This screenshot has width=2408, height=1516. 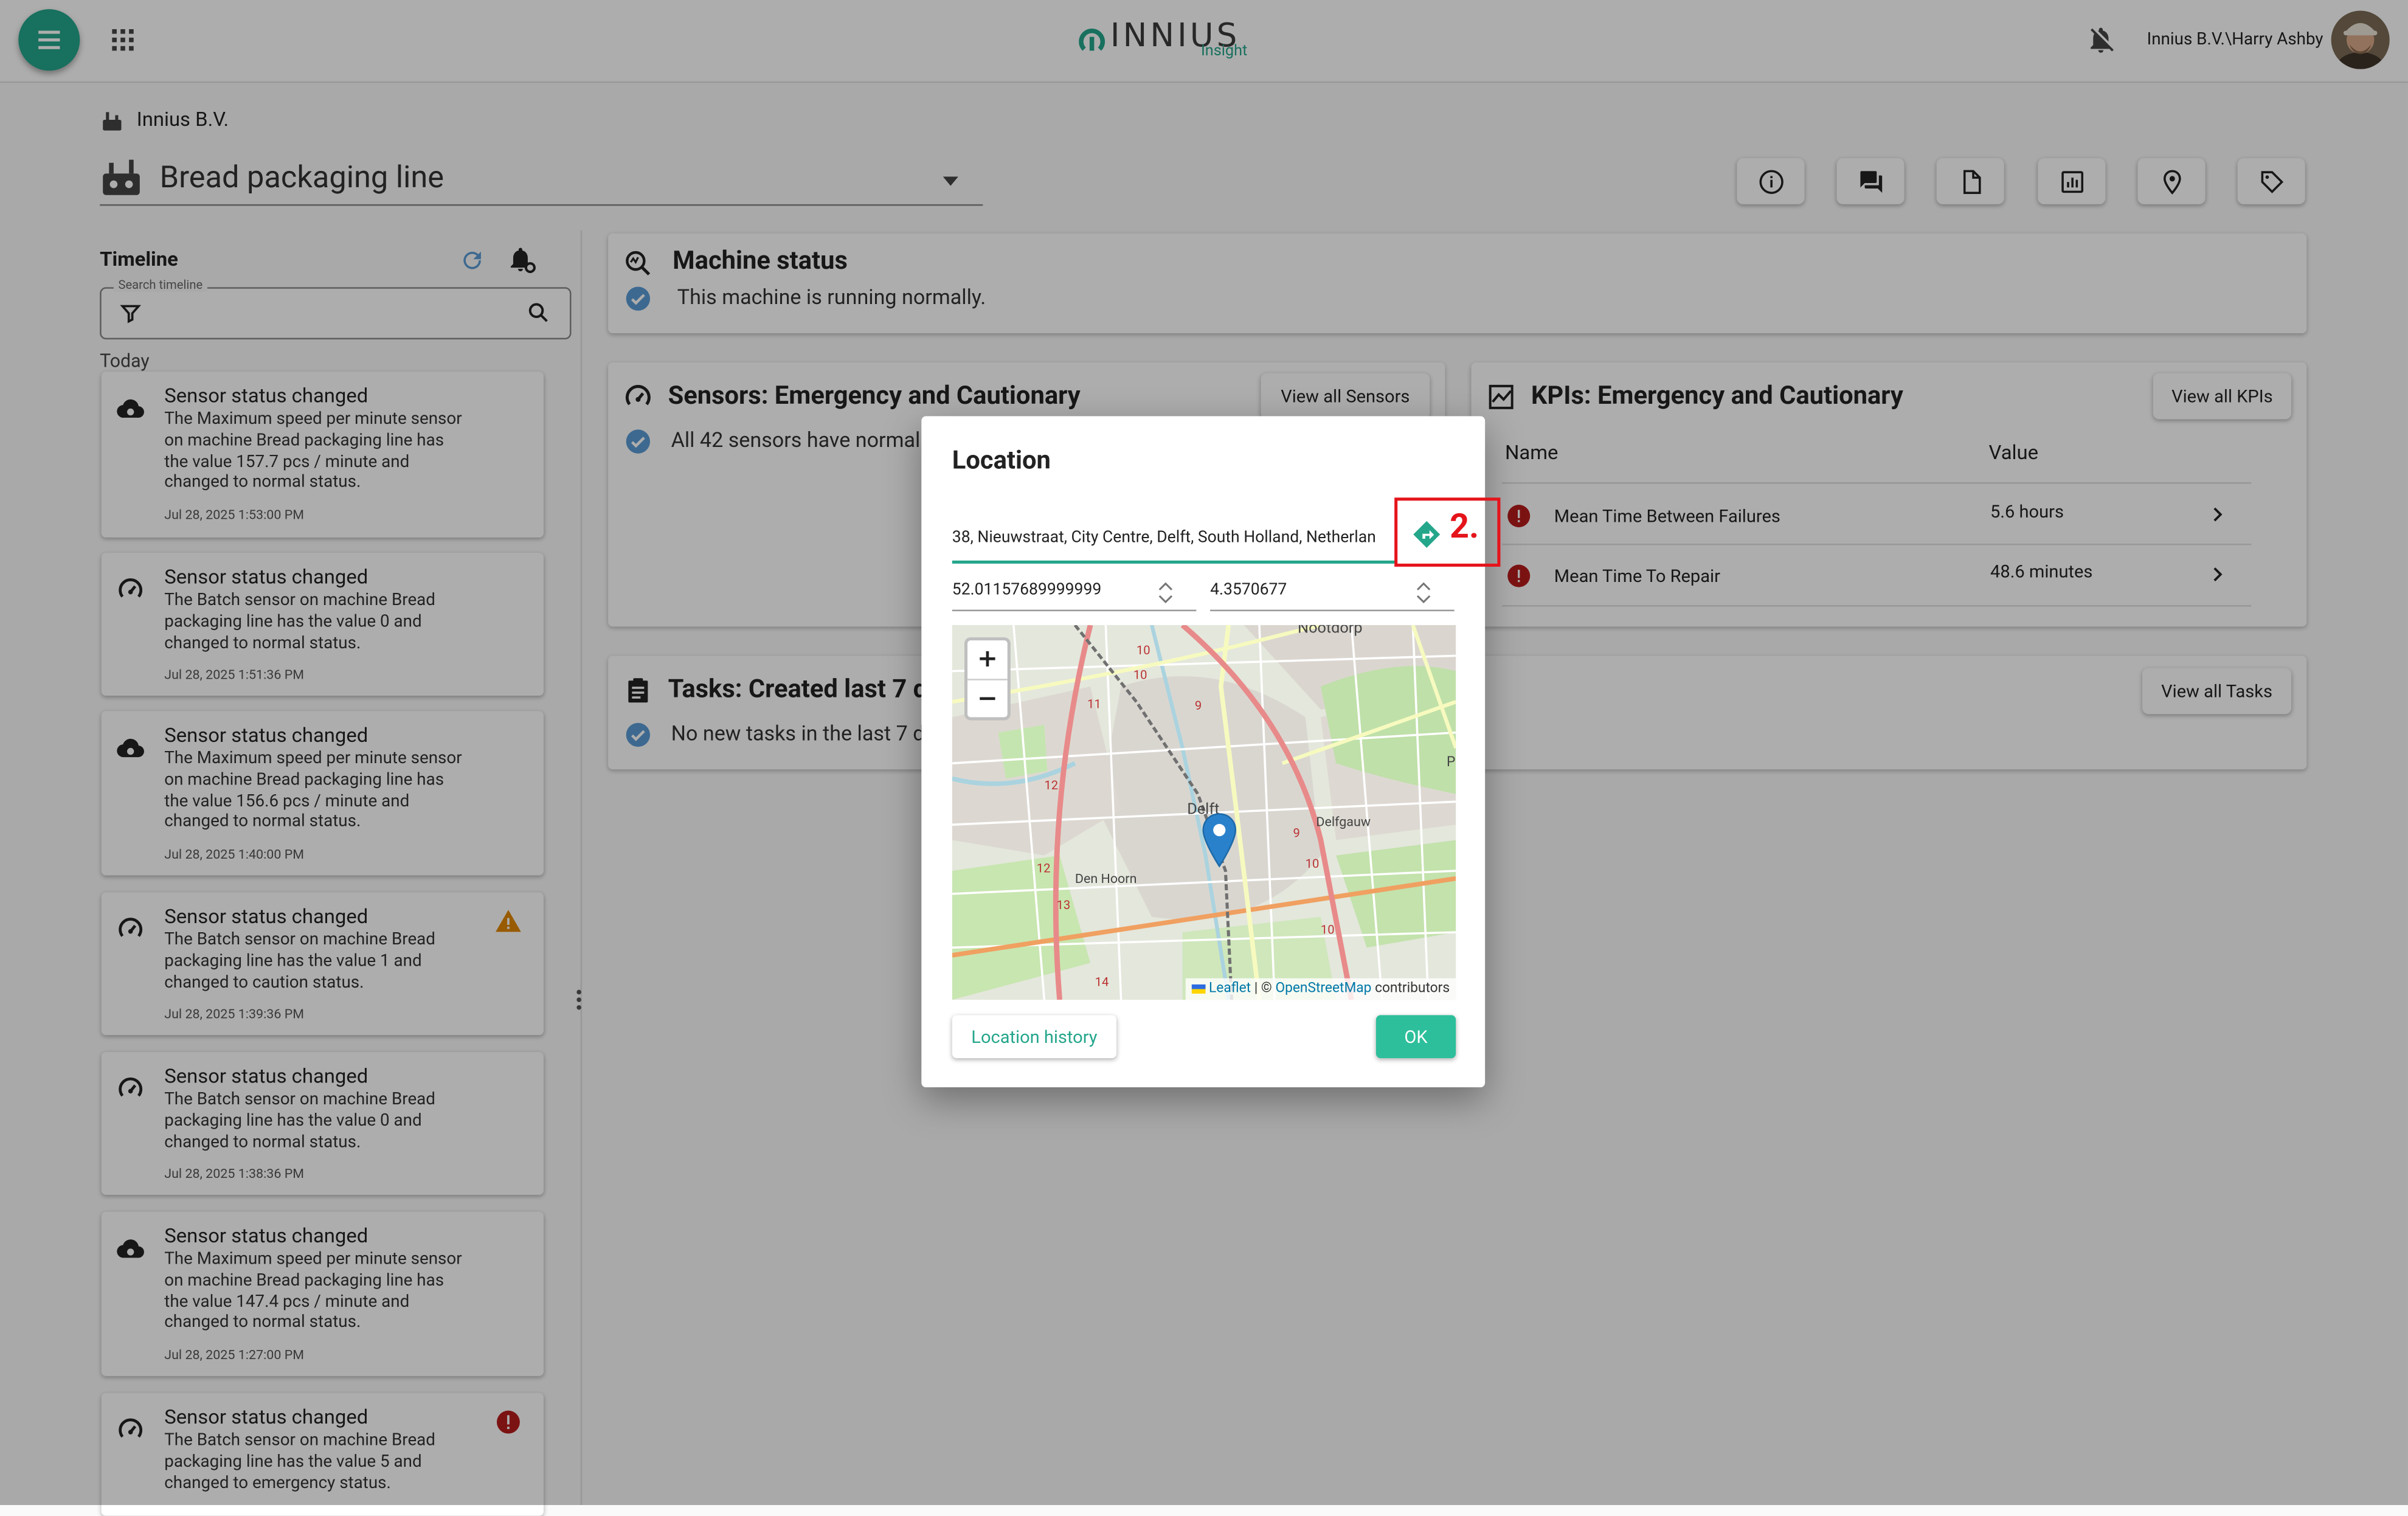 I want to click on longitude-underline, so click(x=1332, y=611).